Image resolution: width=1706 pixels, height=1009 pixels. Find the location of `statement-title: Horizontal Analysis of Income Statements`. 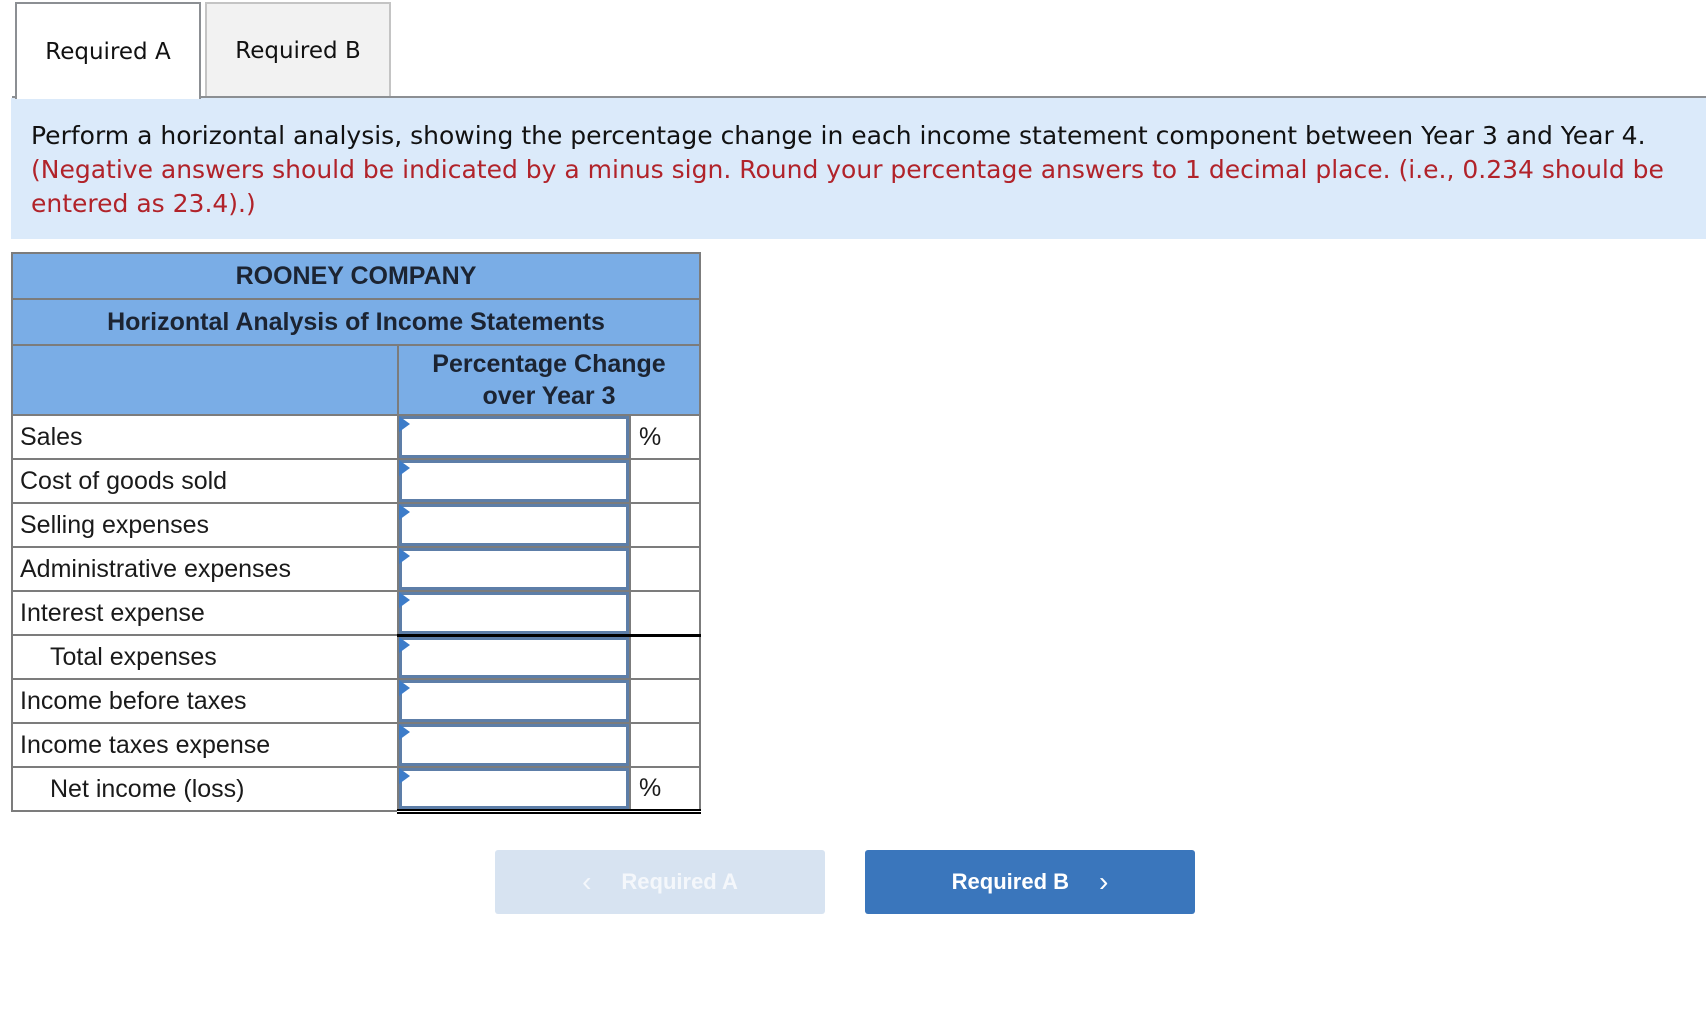

statement-title: Horizontal Analysis of Income Statements is located at coordinates (356, 322).